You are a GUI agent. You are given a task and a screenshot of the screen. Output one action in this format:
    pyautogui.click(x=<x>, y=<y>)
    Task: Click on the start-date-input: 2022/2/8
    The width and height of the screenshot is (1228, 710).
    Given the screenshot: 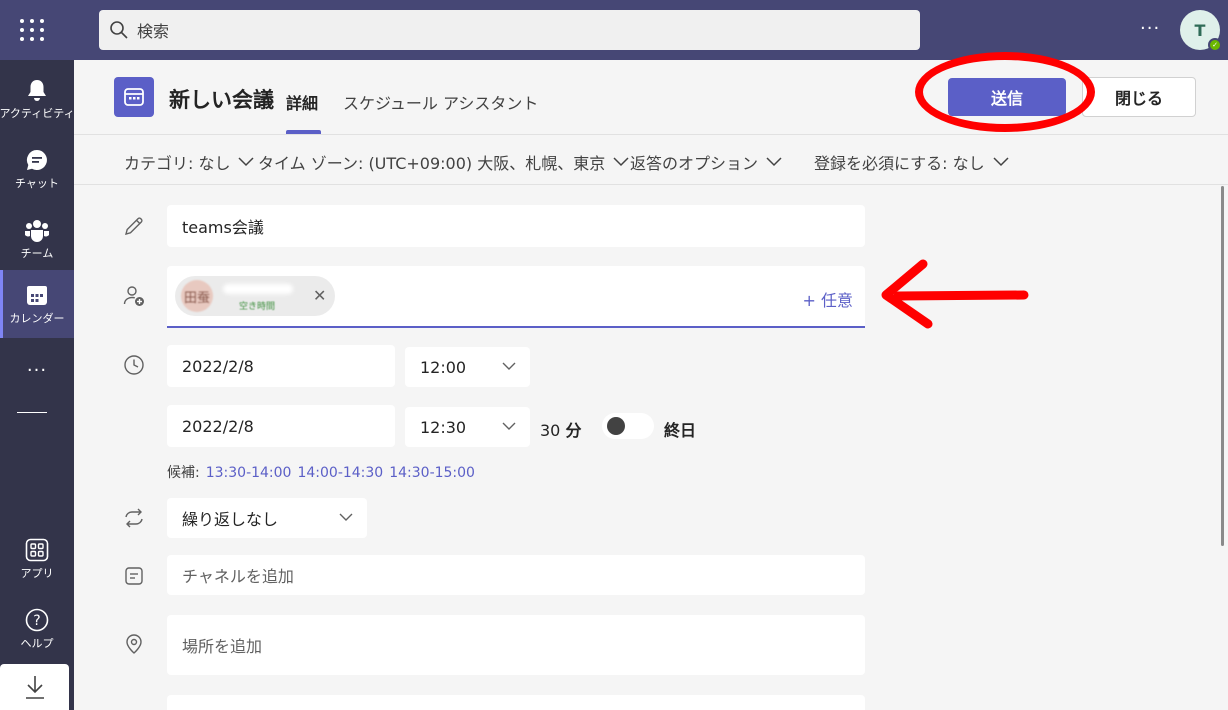 What is the action you would take?
    pyautogui.click(x=281, y=366)
    